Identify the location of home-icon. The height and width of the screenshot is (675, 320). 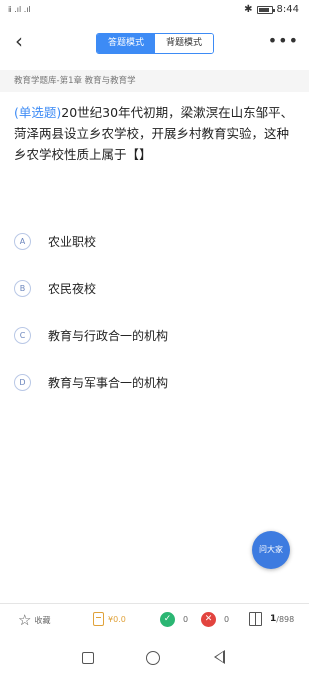
(153, 658).